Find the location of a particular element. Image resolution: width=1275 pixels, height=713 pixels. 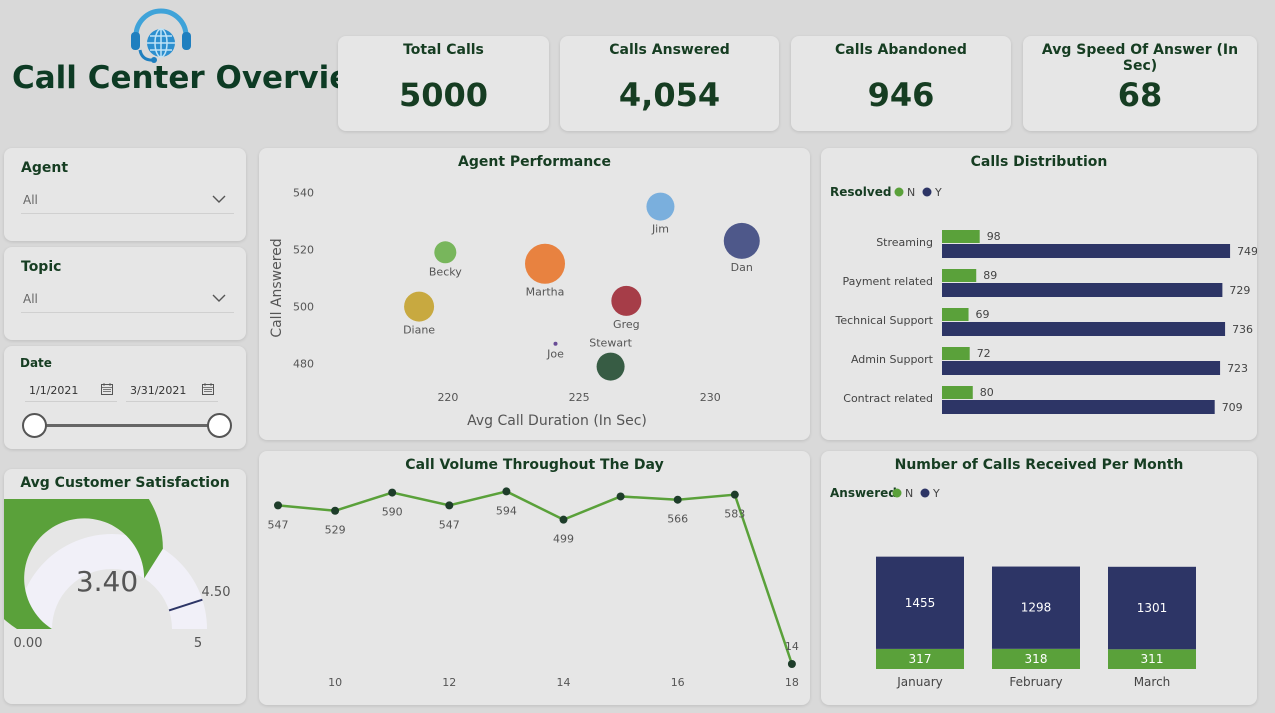

legend-title: Answered is located at coordinates (863, 493).